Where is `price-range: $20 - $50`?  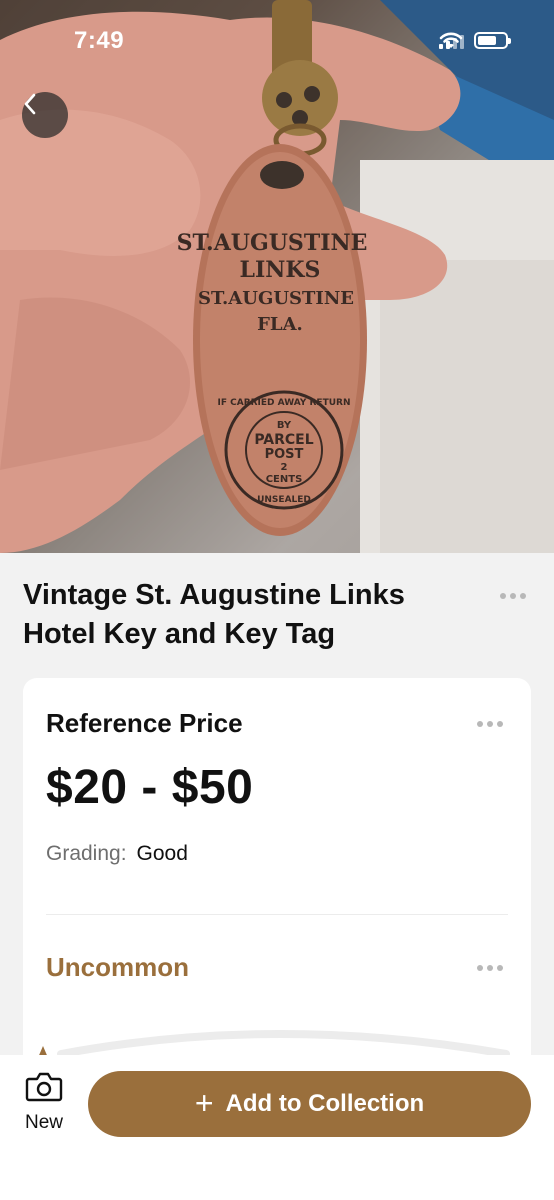 price-range: $20 - $50 is located at coordinates (150, 787).